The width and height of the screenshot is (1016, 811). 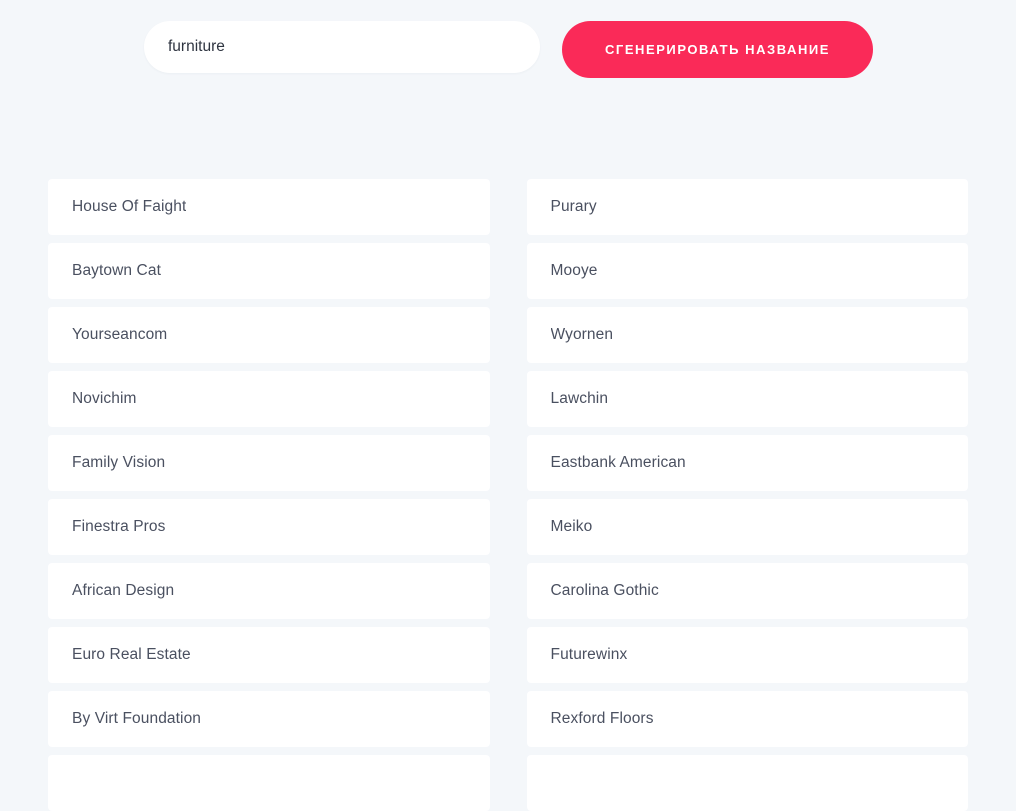 What do you see at coordinates (342, 47) in the screenshot?
I see `keyword-input` at bounding box center [342, 47].